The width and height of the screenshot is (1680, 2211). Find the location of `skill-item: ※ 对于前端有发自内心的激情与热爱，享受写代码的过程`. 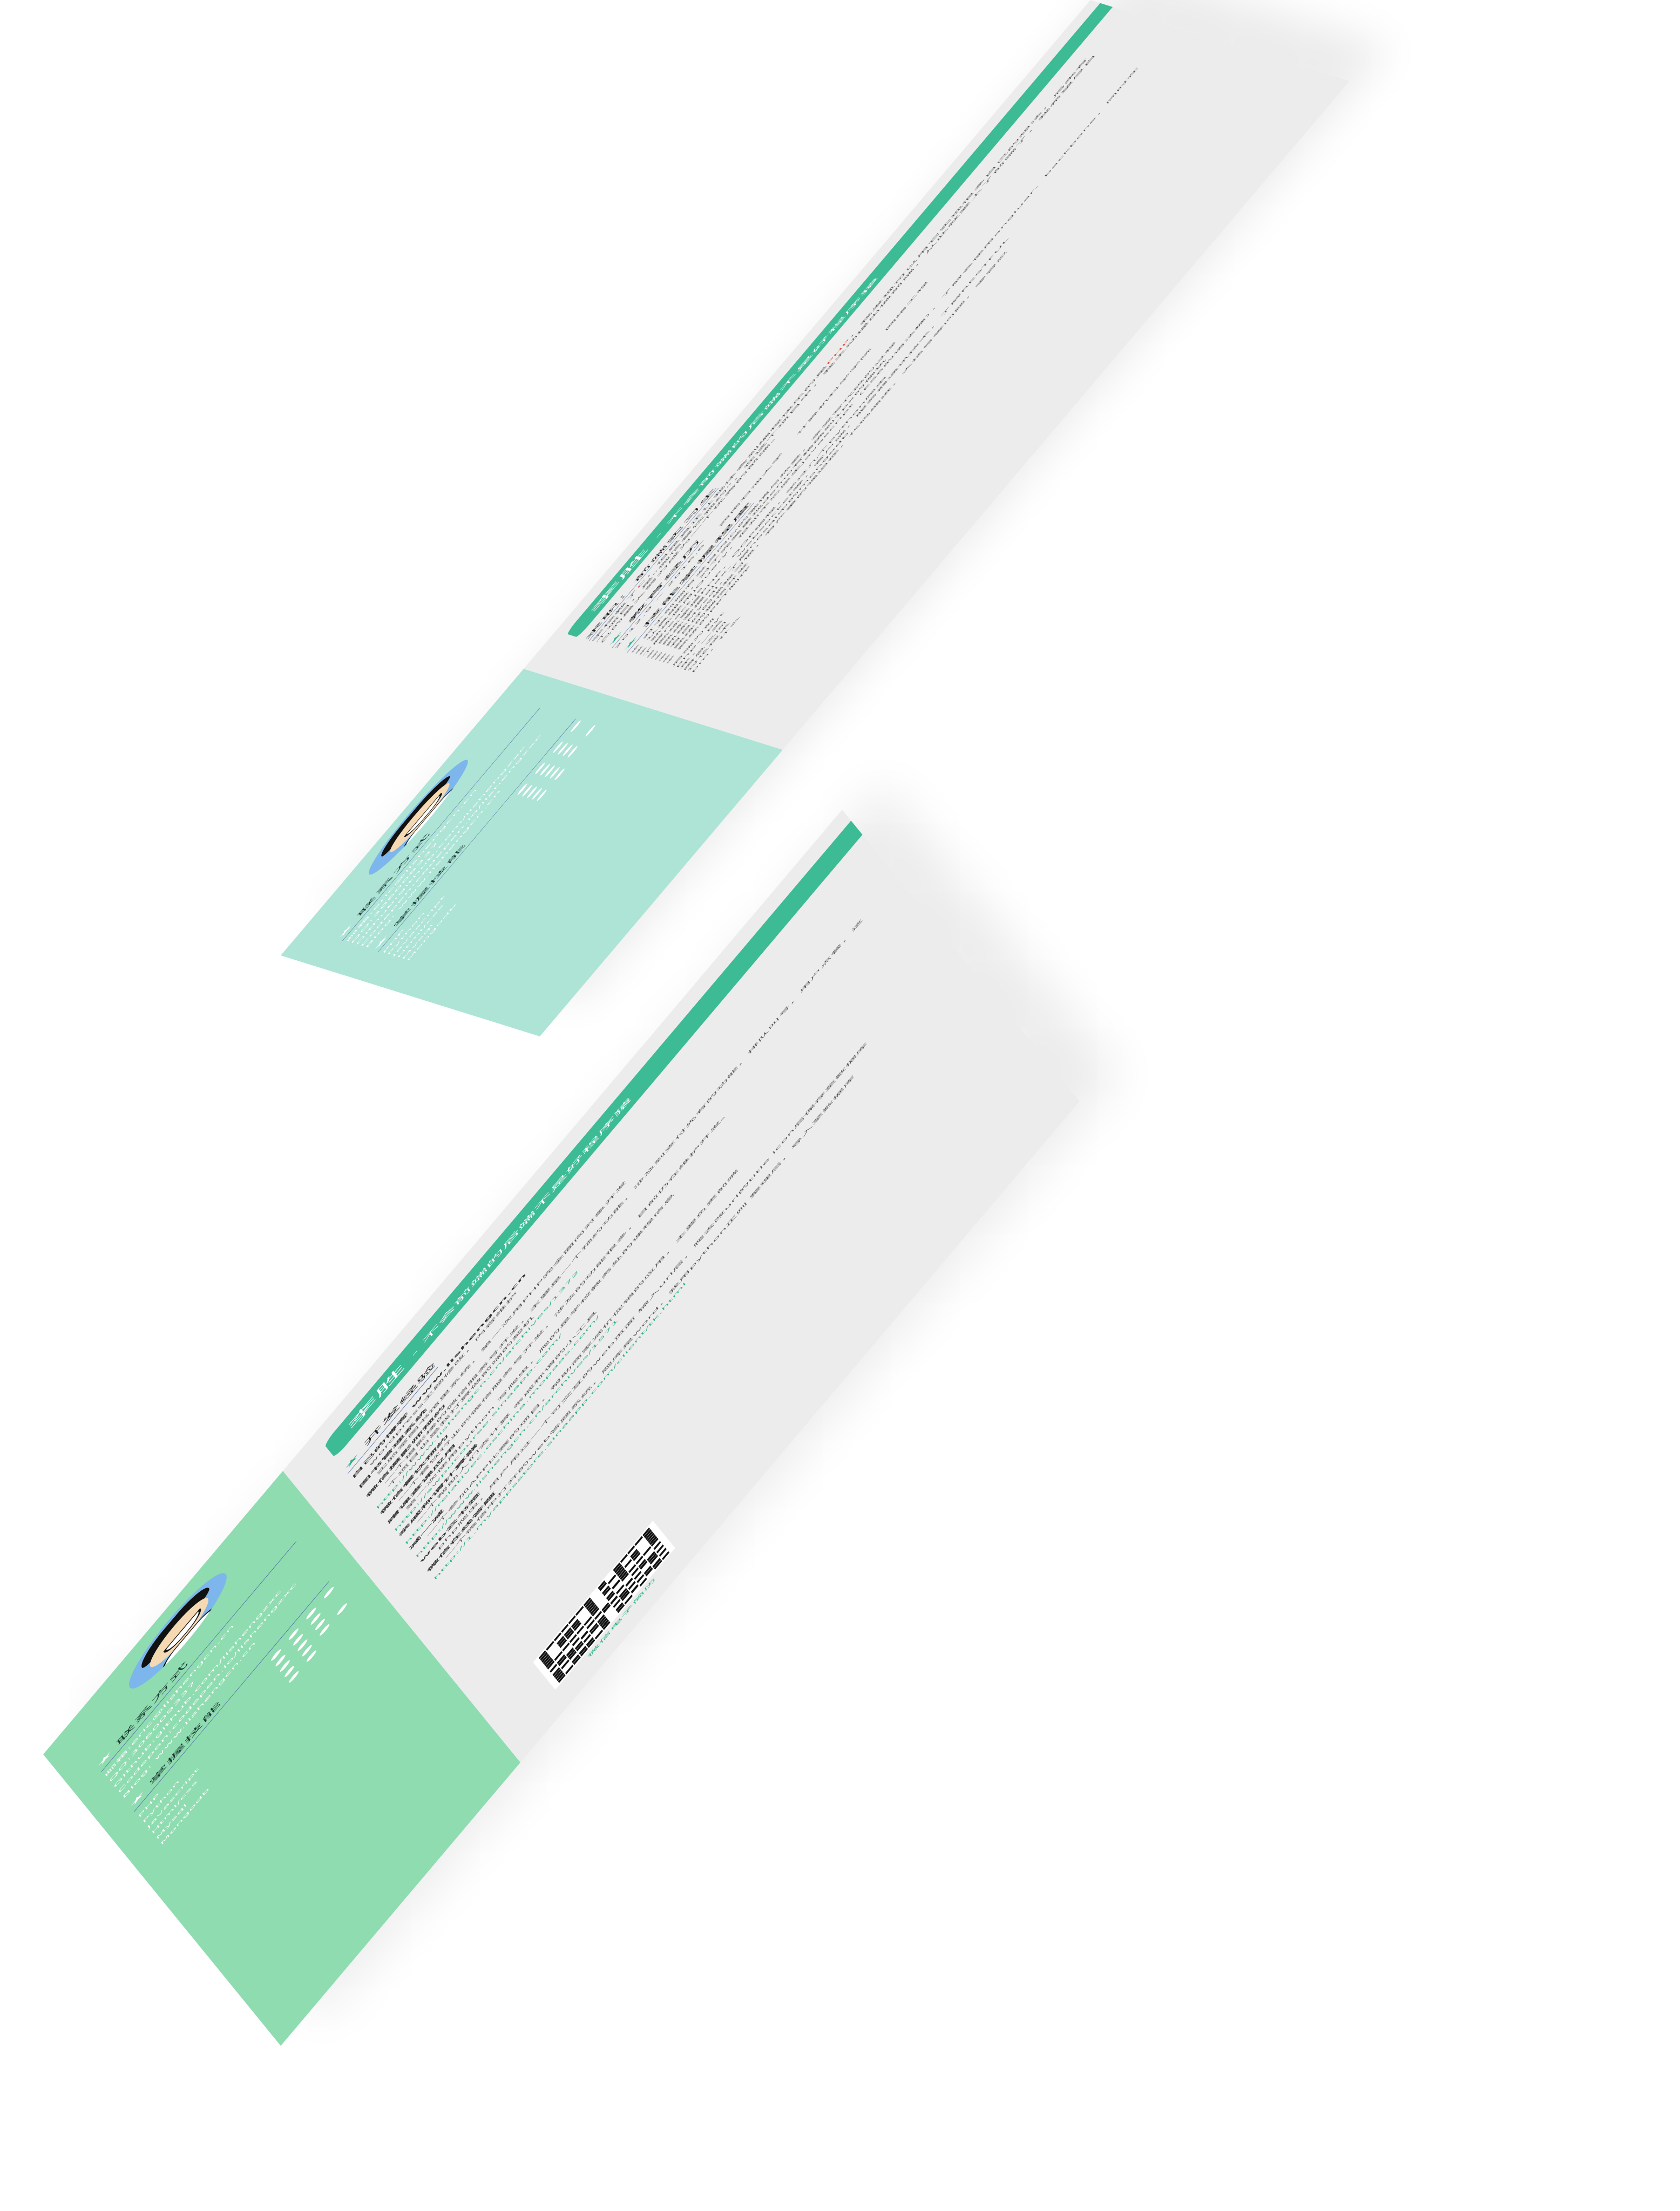

skill-item: ※ 对于前端有发自内心的激情与热爱，享受写代码的过程 is located at coordinates (763, 498).